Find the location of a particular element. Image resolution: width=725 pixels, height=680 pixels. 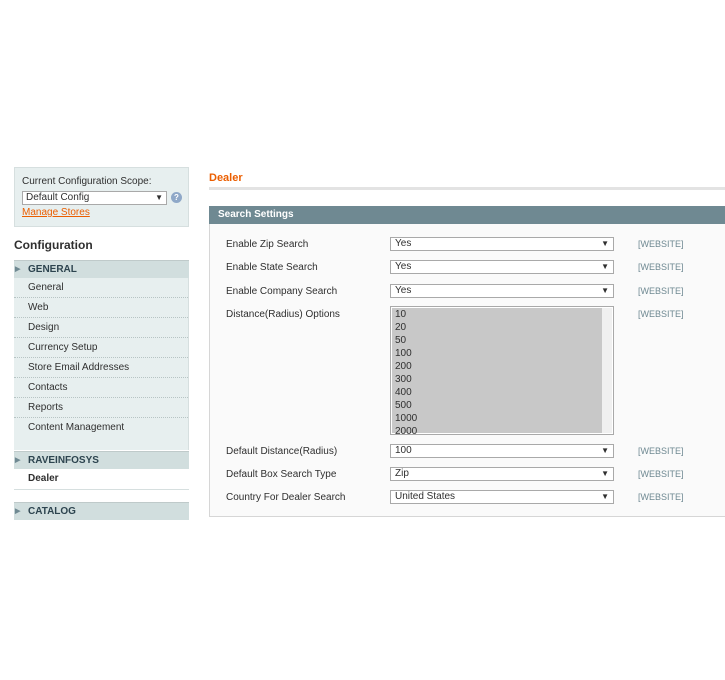

sidebar-item-currency-setup: Currency Setup is located at coordinates (101, 348).